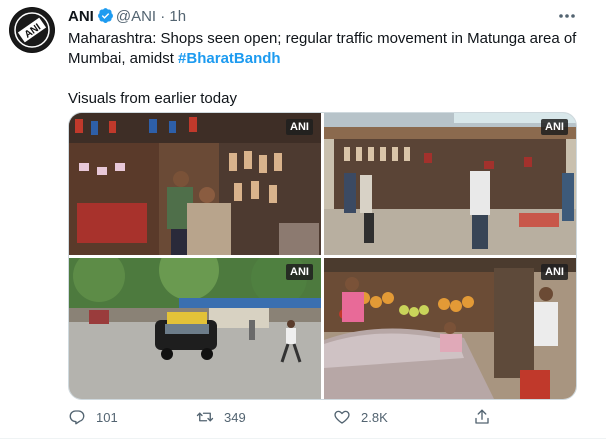 This screenshot has width=606, height=441. What do you see at coordinates (221, 417) in the screenshot?
I see `retweet-button: 349` at bounding box center [221, 417].